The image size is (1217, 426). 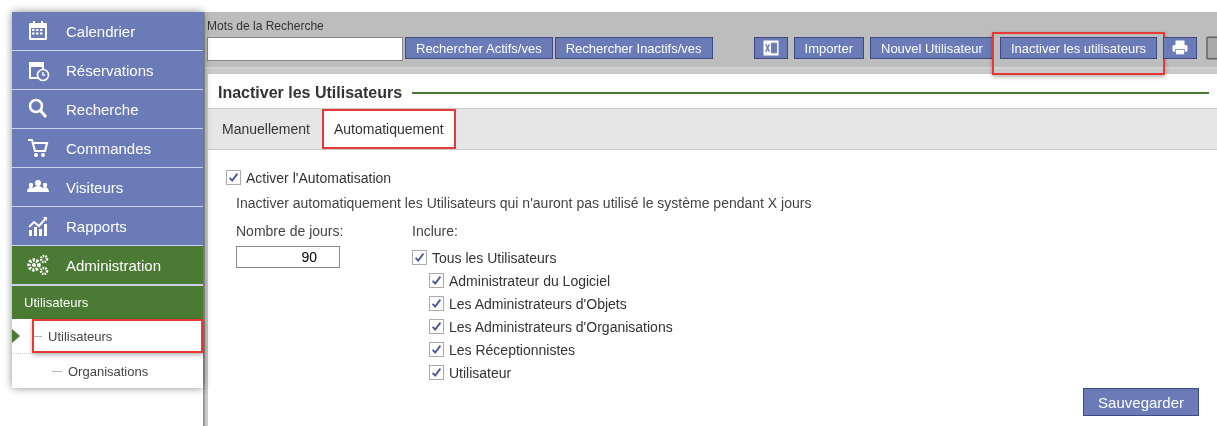 What do you see at coordinates (1141, 402) in the screenshot?
I see `save-button: Sauvegarder` at bounding box center [1141, 402].